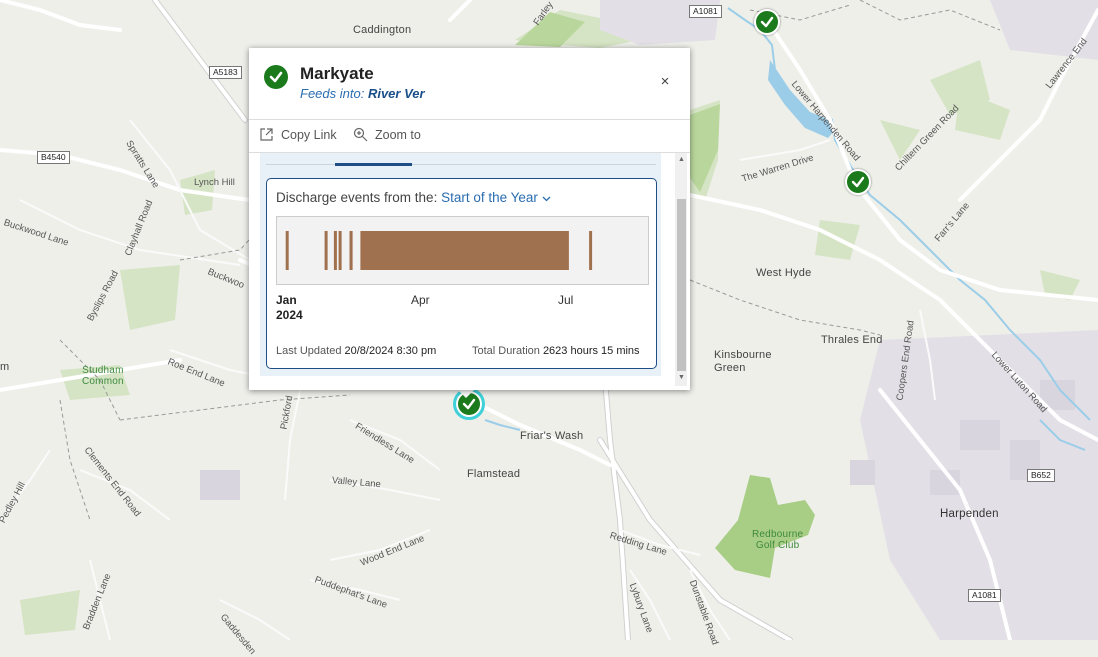 The height and width of the screenshot is (657, 1098). What do you see at coordinates (420, 300) in the screenshot?
I see `x-tick-apr: Apr` at bounding box center [420, 300].